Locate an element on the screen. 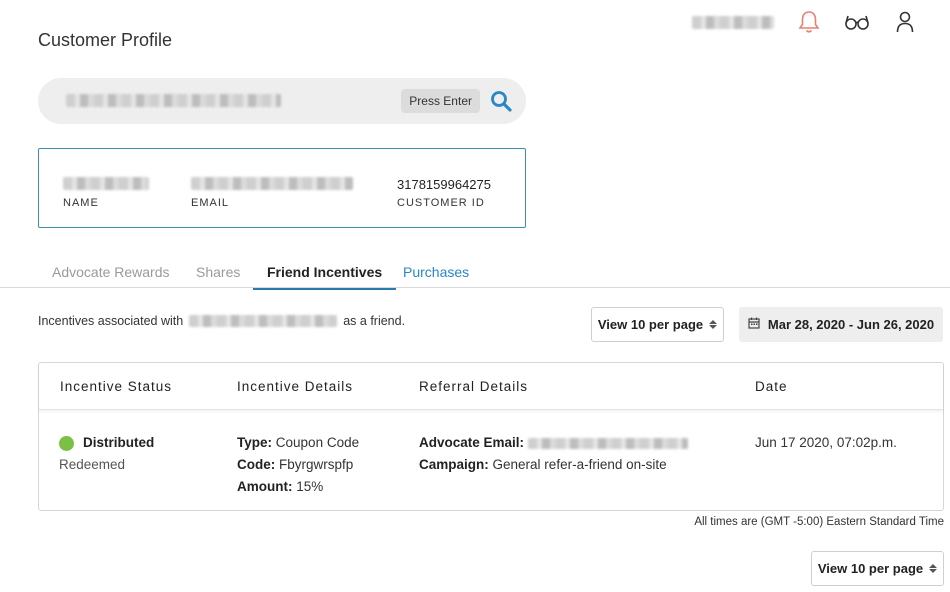 The height and width of the screenshot is (592, 950). press-enter-hint: Press Enter is located at coordinates (440, 101).